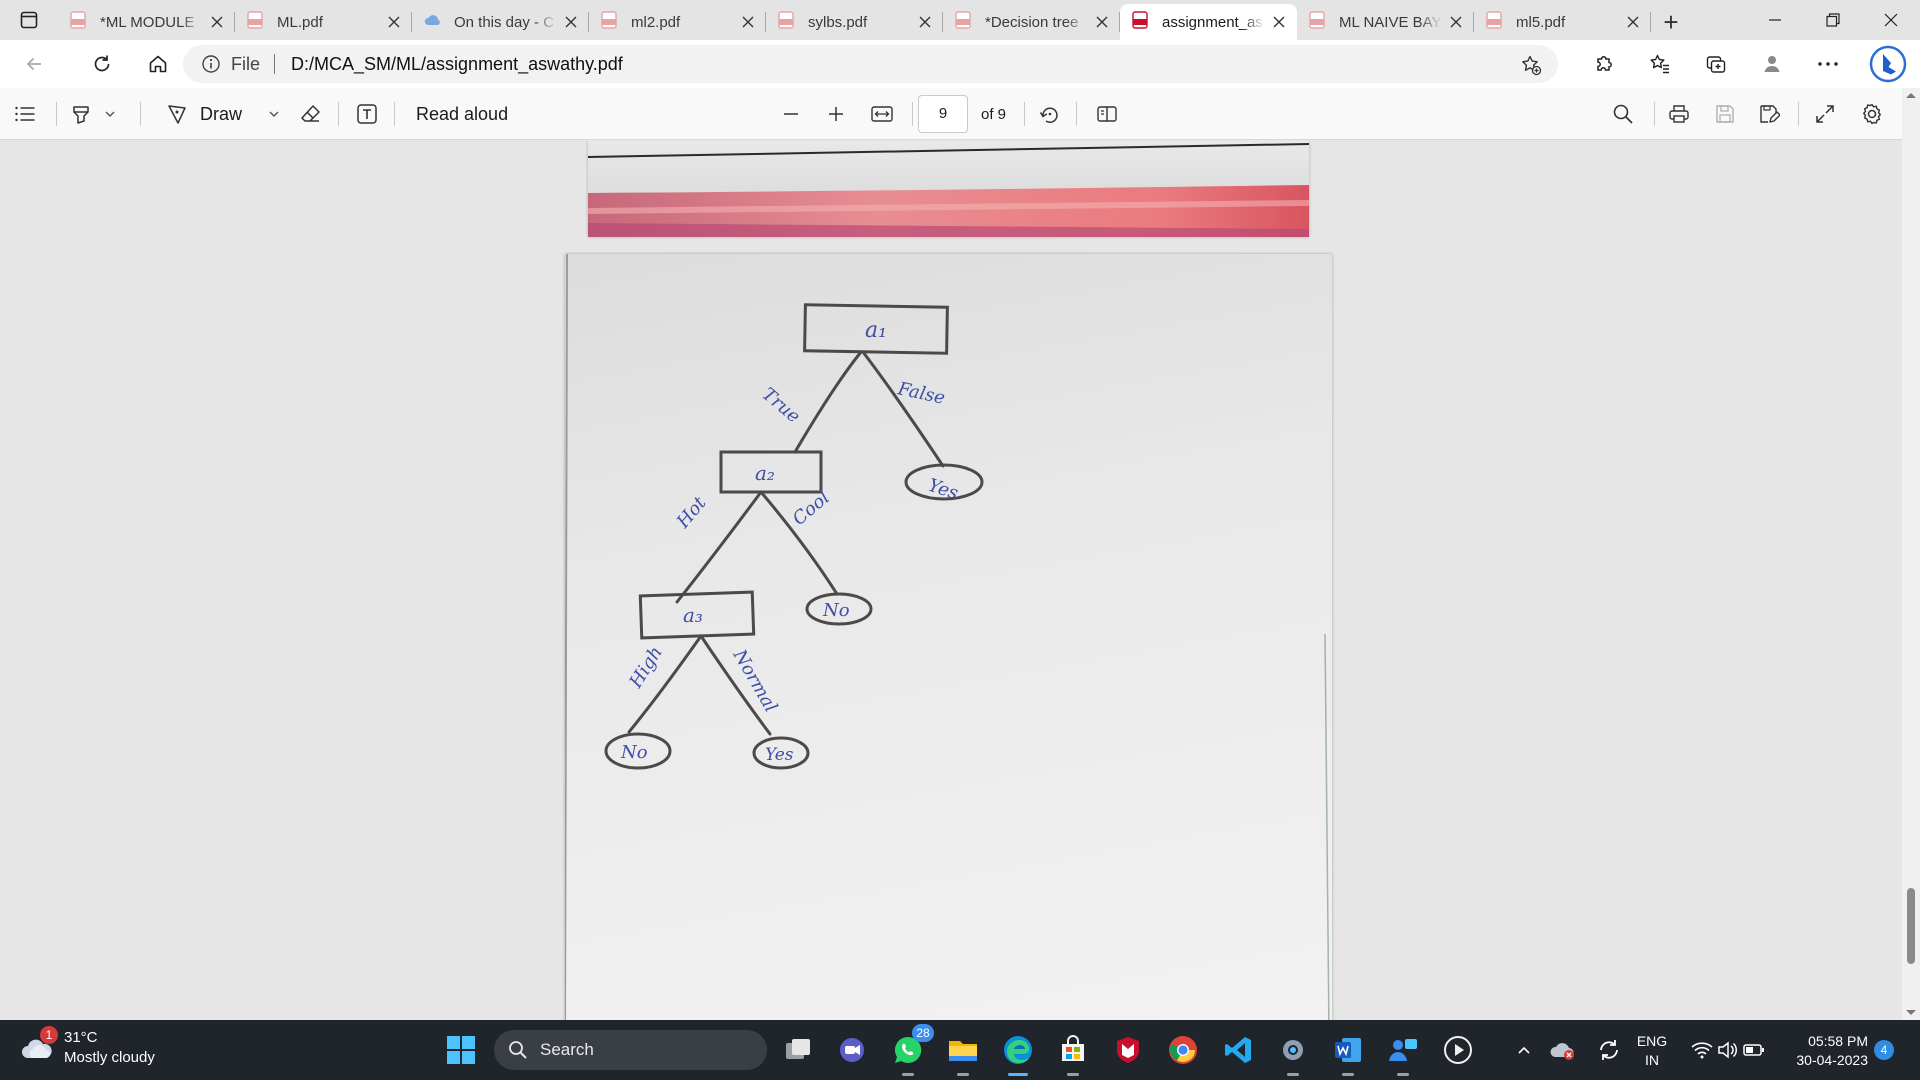 The image size is (1920, 1080). What do you see at coordinates (1073, 1048) in the screenshot?
I see `store-bag-icon` at bounding box center [1073, 1048].